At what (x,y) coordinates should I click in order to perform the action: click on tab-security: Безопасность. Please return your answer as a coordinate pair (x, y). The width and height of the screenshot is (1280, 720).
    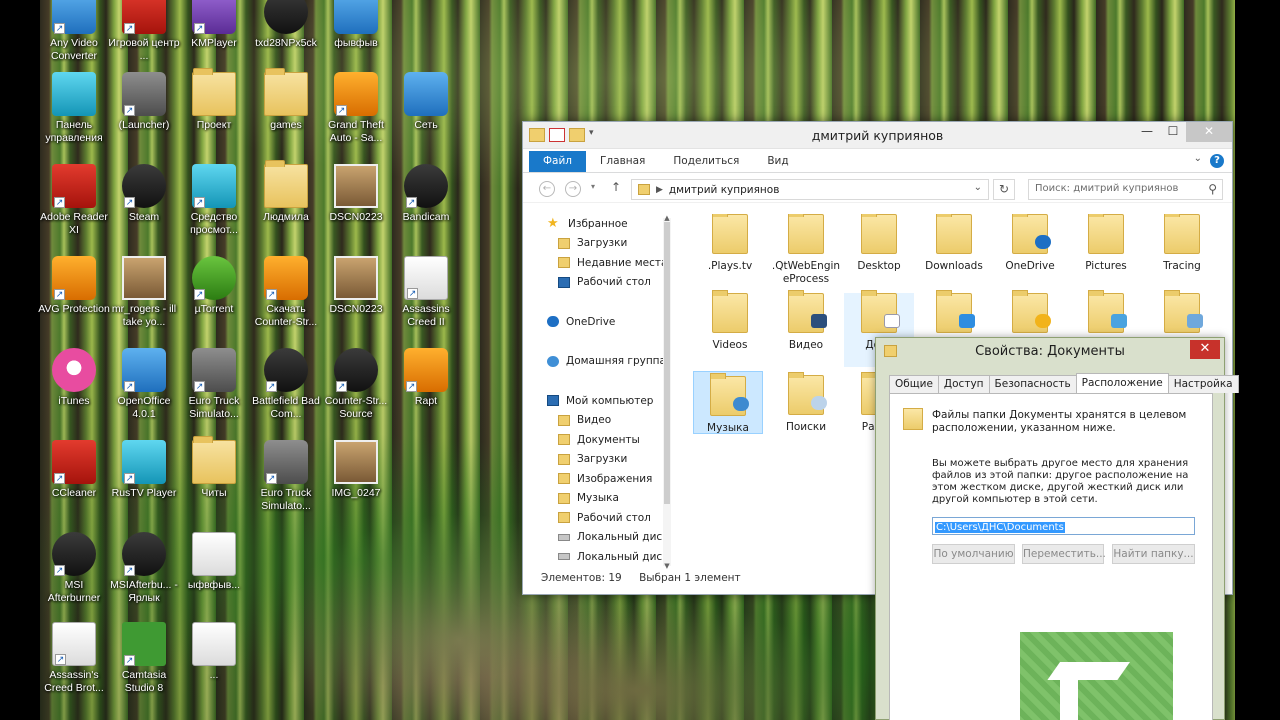
    Looking at the image, I should click on (1032, 384).